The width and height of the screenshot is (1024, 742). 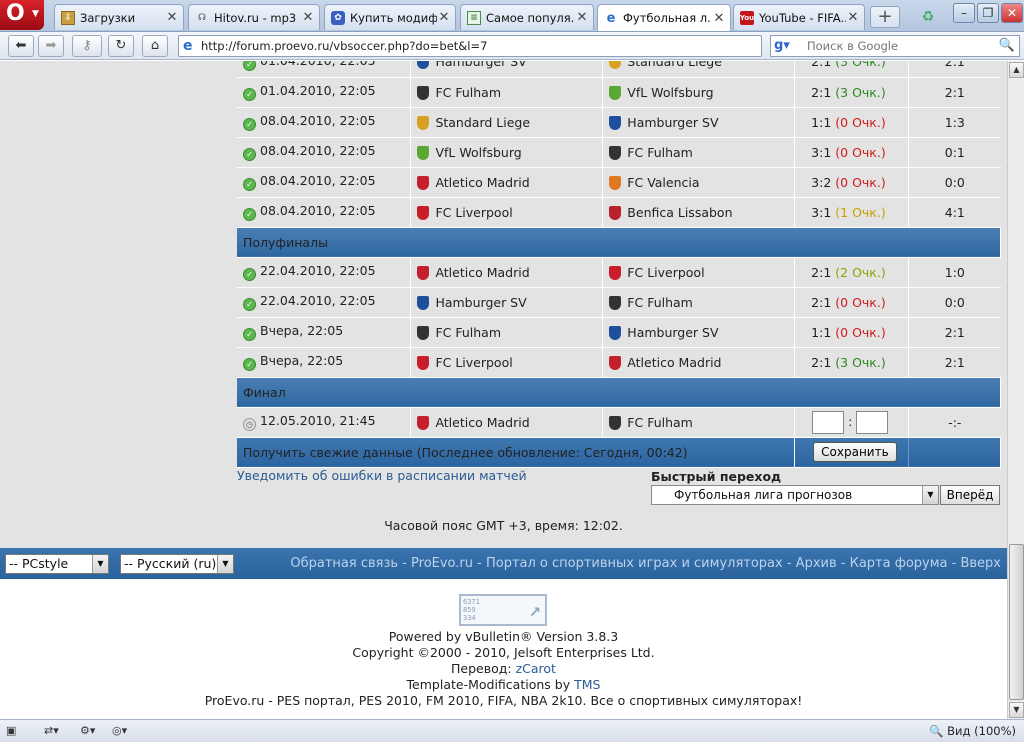 I want to click on match-date: 22.04.2010, 22:05, so click(x=318, y=270).